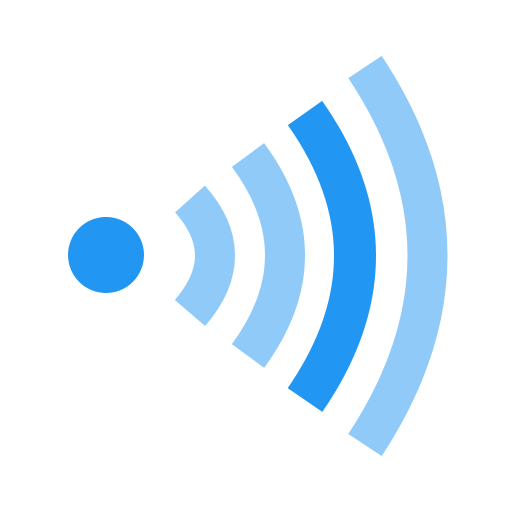 Image resolution: width=512 pixels, height=512 pixels. I want to click on source-dot, so click(106, 255).